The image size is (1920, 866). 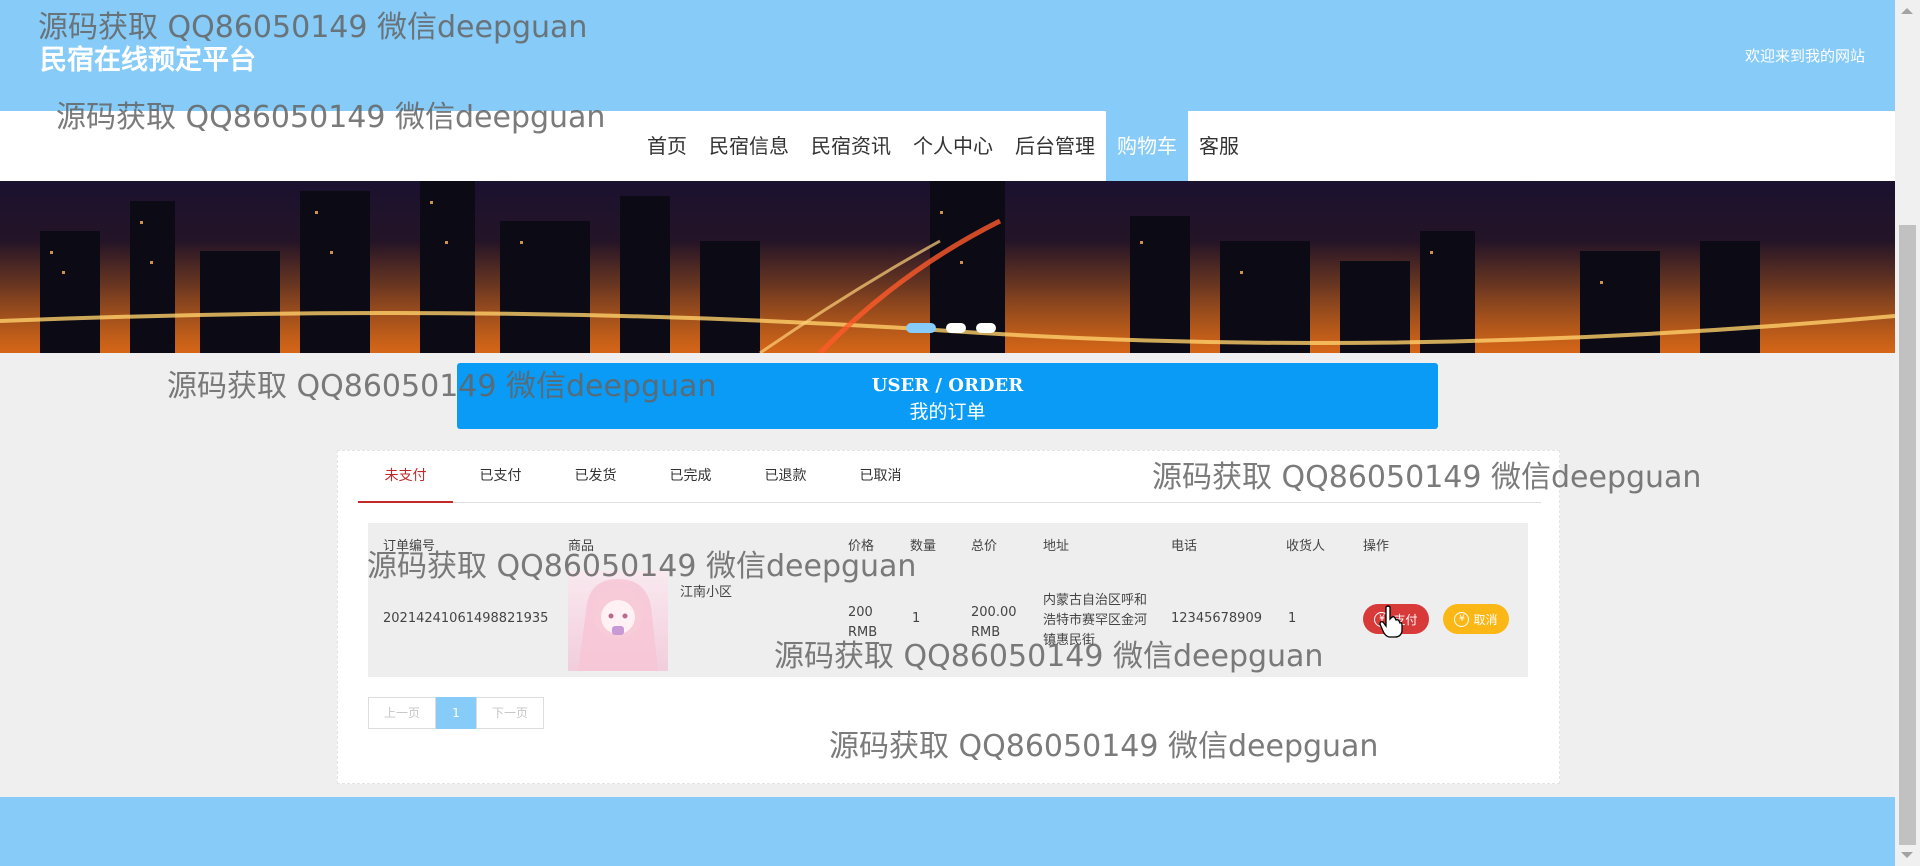 I want to click on order-number: 20214241061498821935, so click(x=466, y=618).